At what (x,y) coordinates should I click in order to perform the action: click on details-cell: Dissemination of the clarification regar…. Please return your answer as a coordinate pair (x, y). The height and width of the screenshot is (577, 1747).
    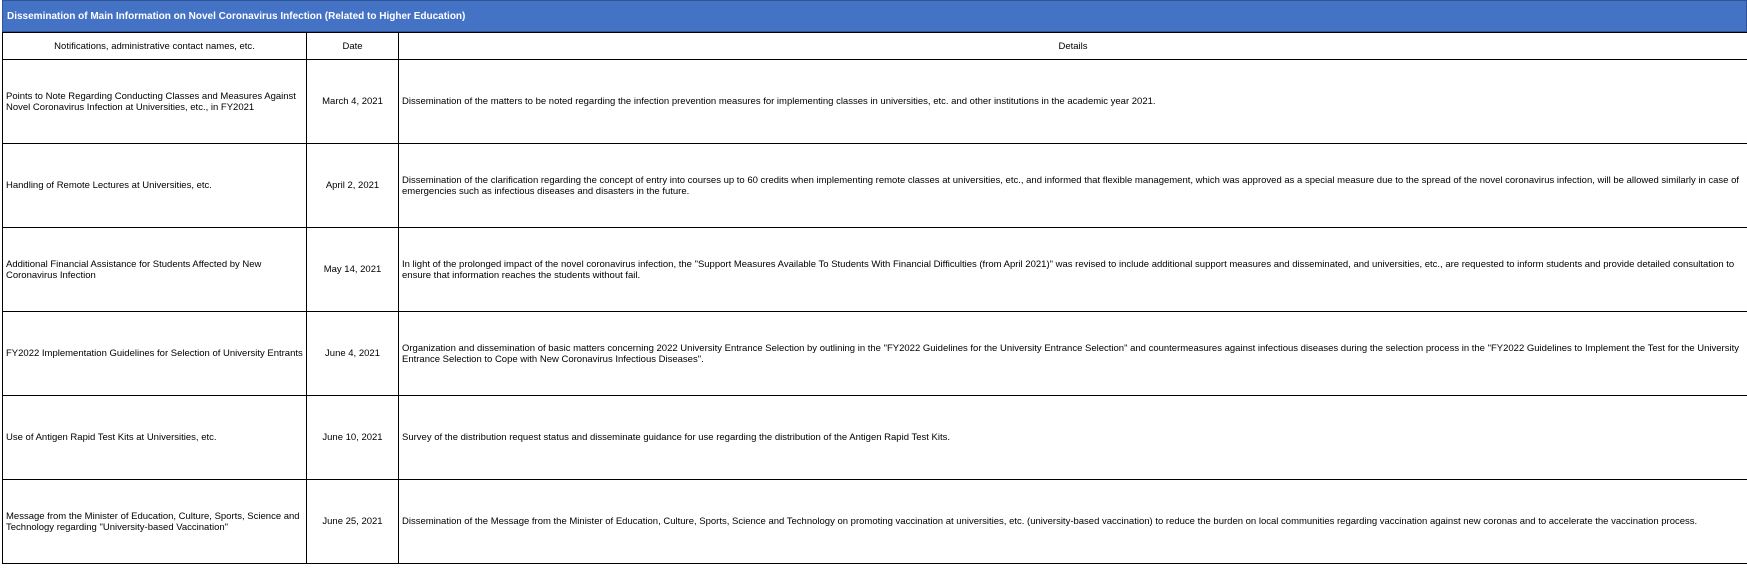
    Looking at the image, I should click on (1072, 185).